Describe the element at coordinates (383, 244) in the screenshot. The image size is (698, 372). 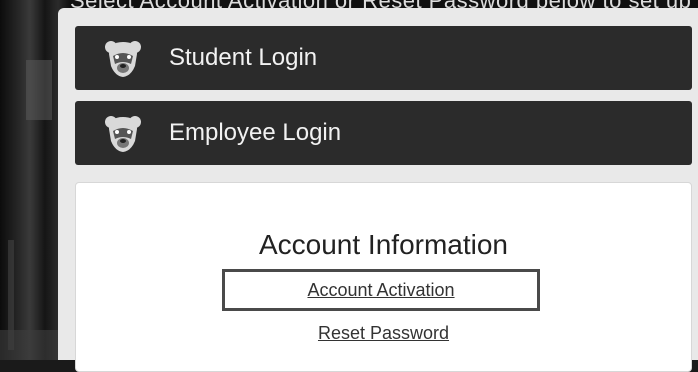
I see `account-information-title: Account Information` at that location.